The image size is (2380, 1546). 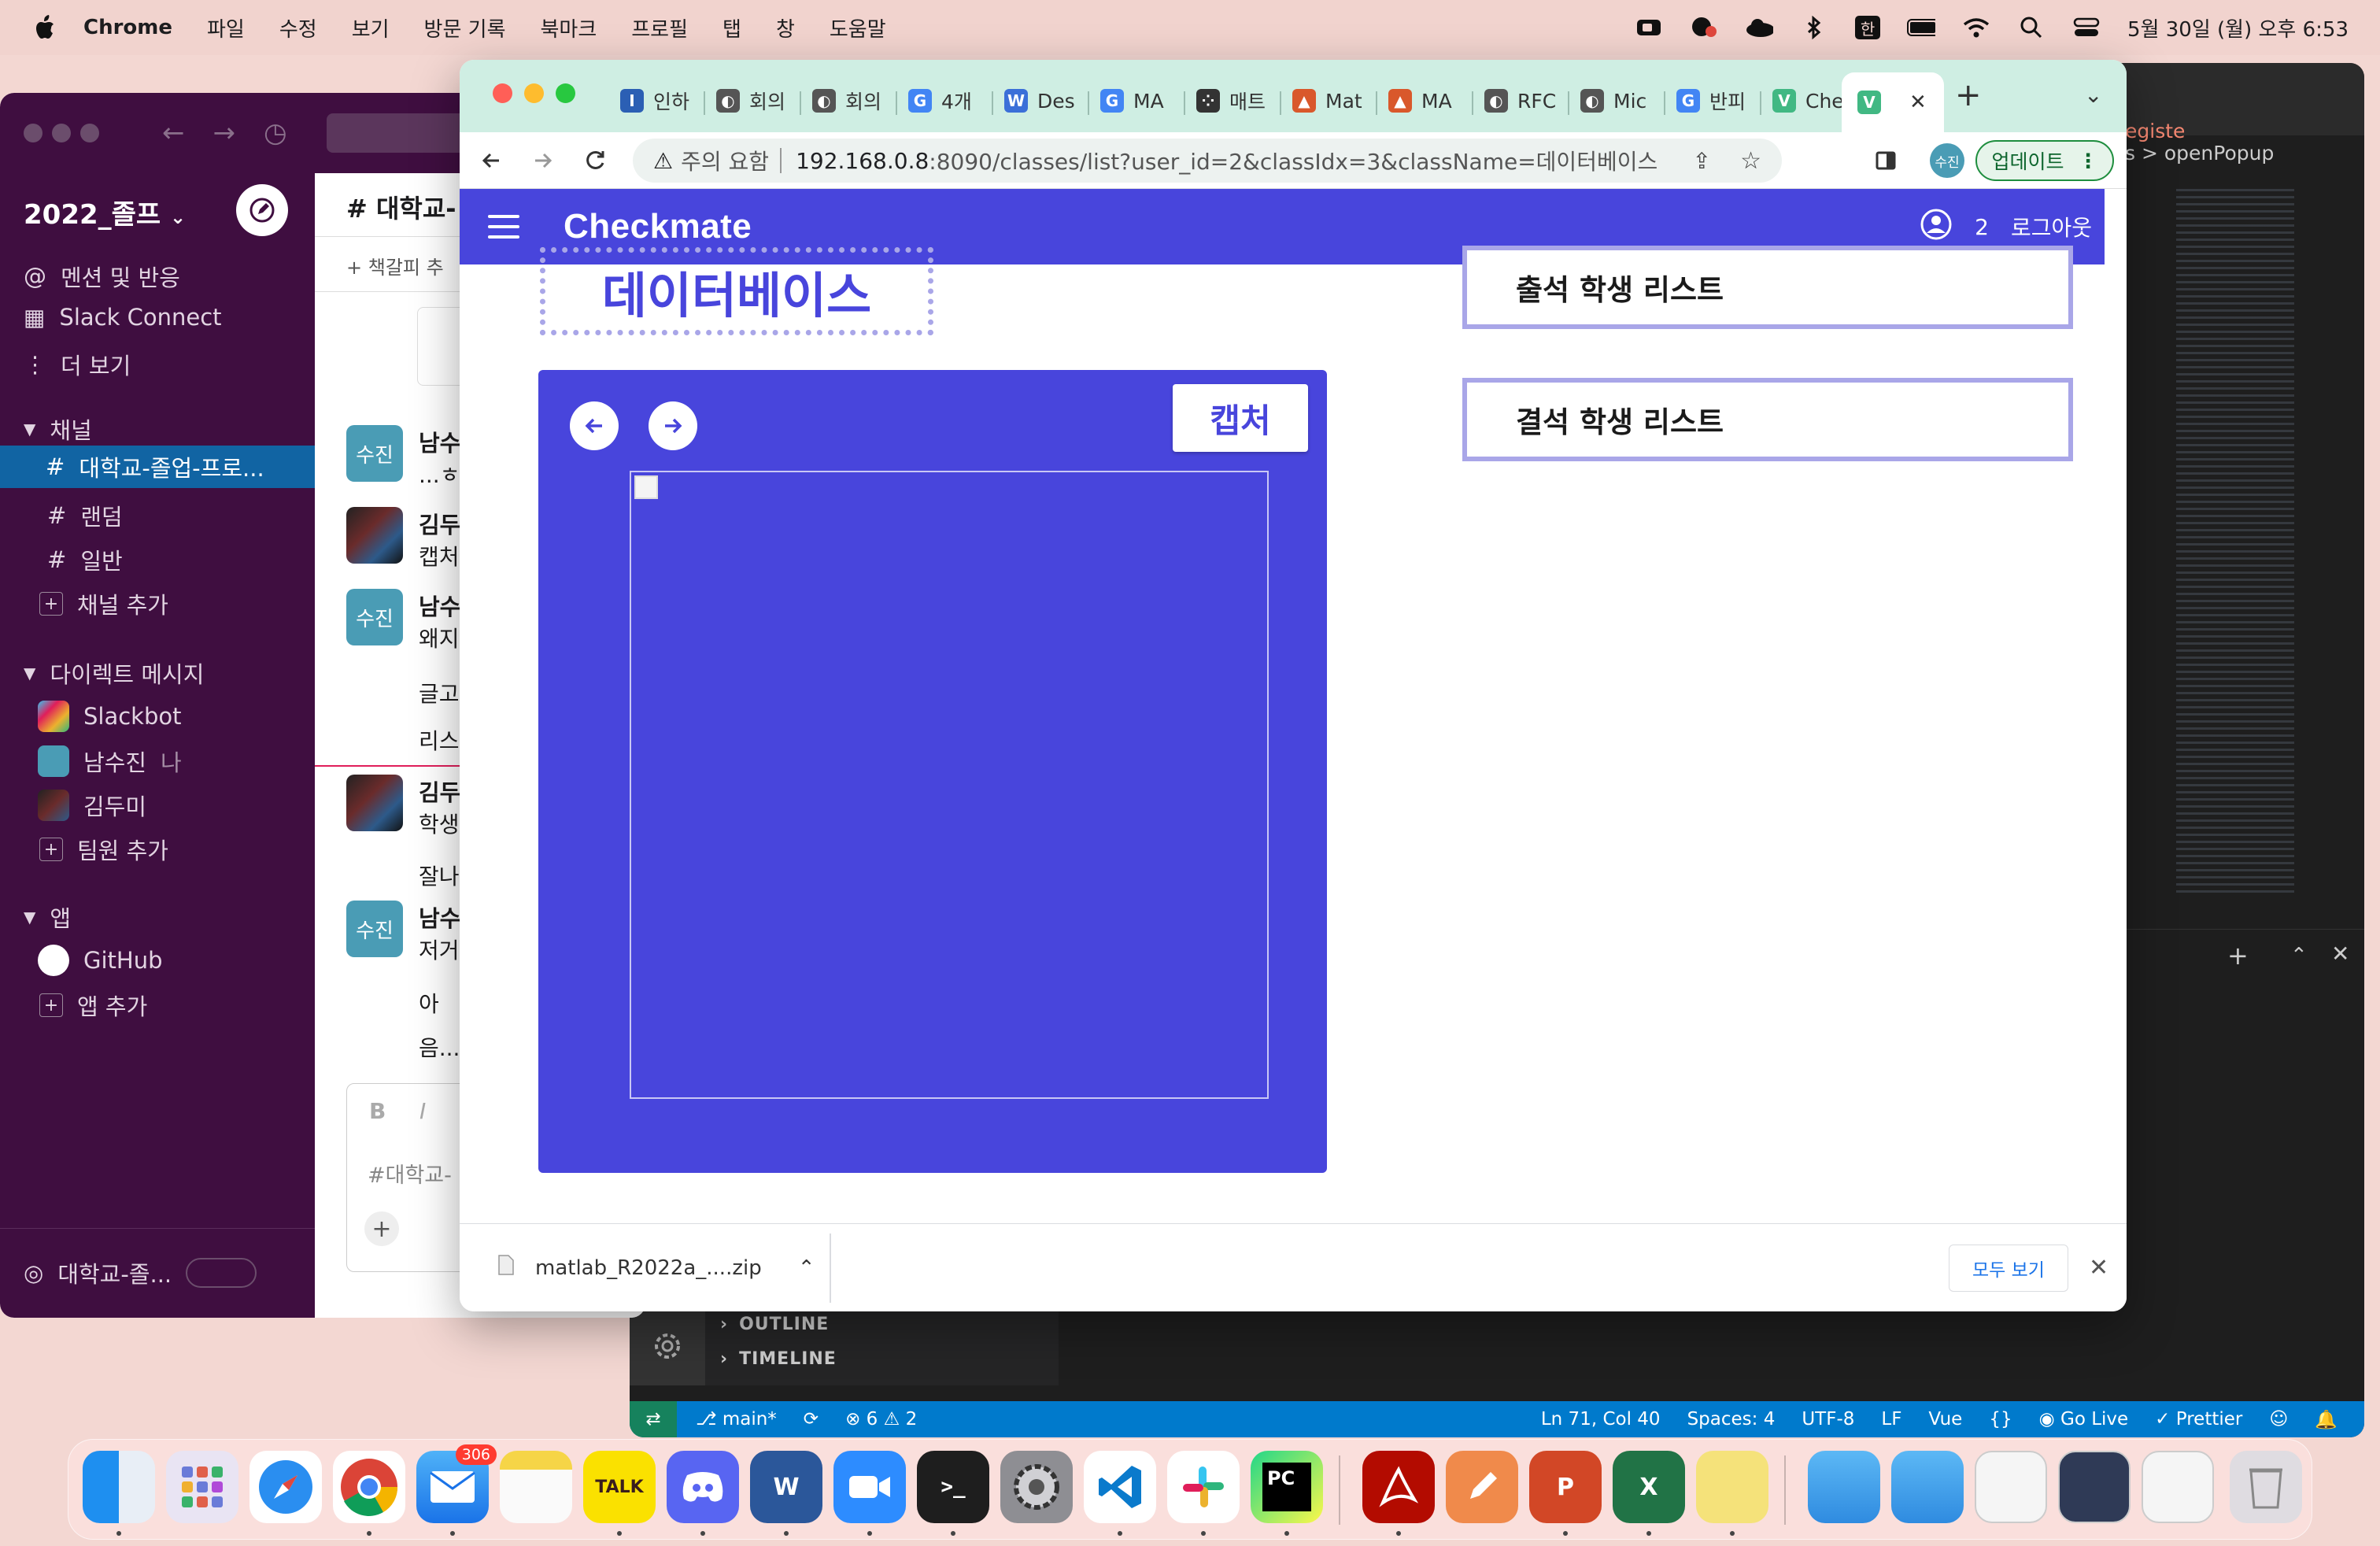 I want to click on sidebar-item-channel-random: # 랜덤, so click(x=73, y=515).